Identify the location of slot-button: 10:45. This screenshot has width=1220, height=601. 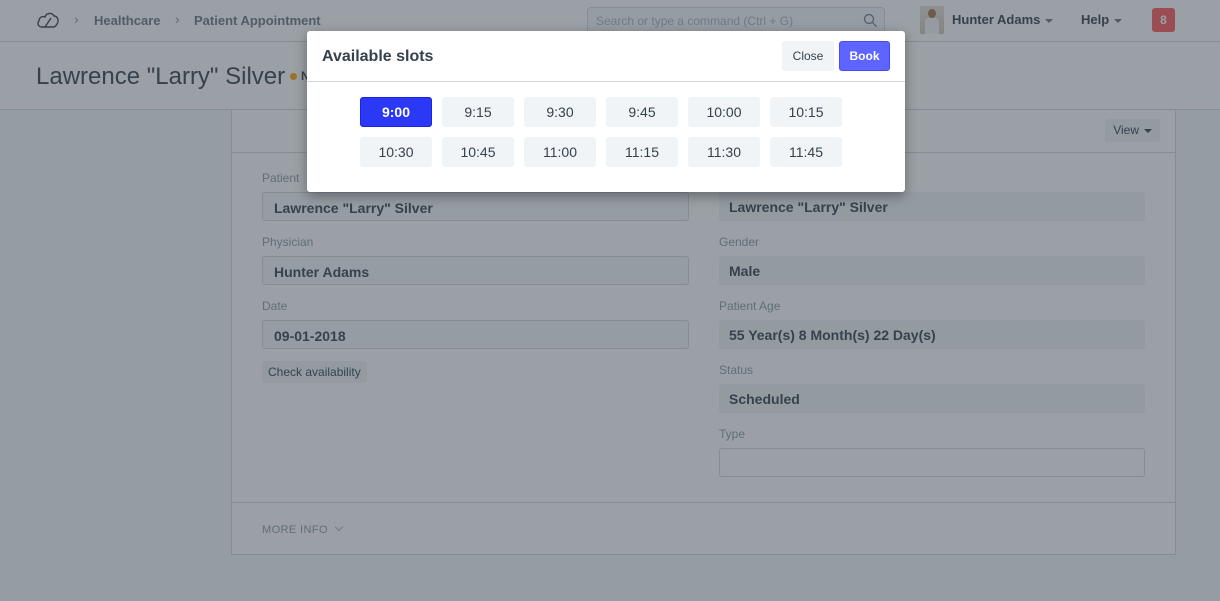
(478, 152).